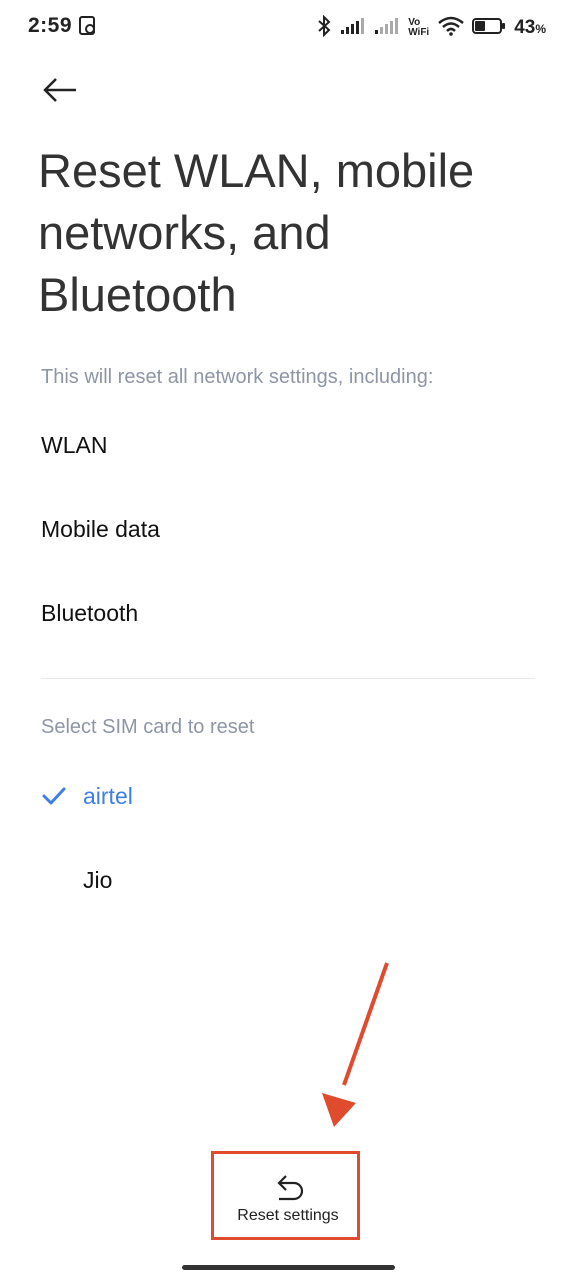 The width and height of the screenshot is (576, 1280). Describe the element at coordinates (324, 28) in the screenshot. I see `bluetooth-icon` at that location.